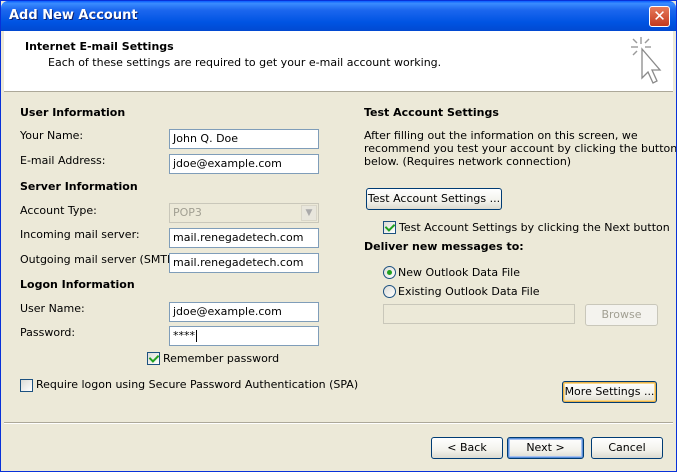 This screenshot has width=677, height=472. I want to click on remember-password-checkbox, so click(153, 358).